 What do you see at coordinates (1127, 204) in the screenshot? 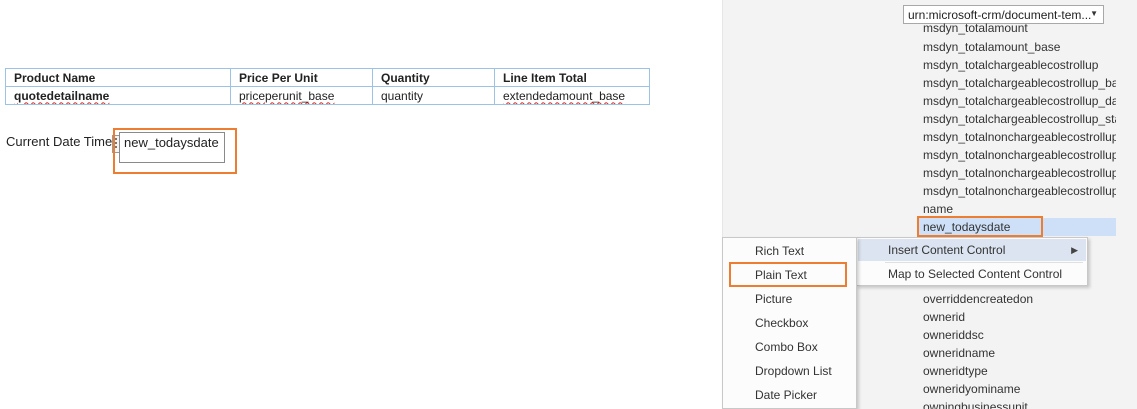
I see `pane-scrollbar` at bounding box center [1127, 204].